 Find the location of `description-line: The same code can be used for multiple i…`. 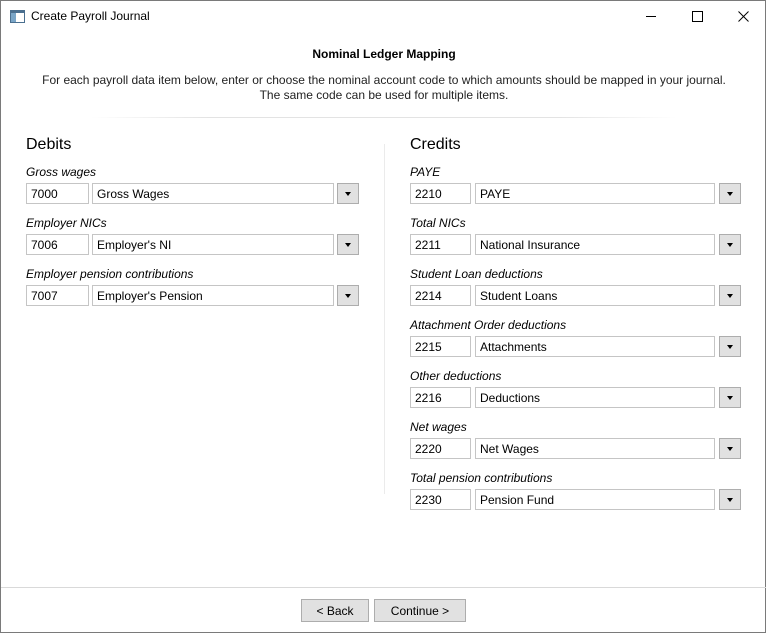

description-line: The same code can be used for multiple i… is located at coordinates (384, 95).